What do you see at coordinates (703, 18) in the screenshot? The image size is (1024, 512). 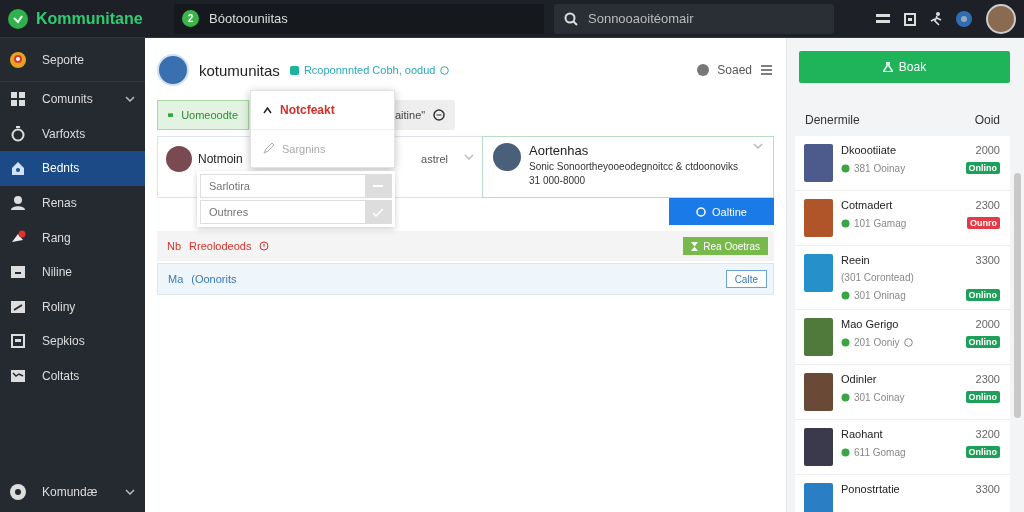 I see `search-field: Sonnooaoitéomair` at bounding box center [703, 18].